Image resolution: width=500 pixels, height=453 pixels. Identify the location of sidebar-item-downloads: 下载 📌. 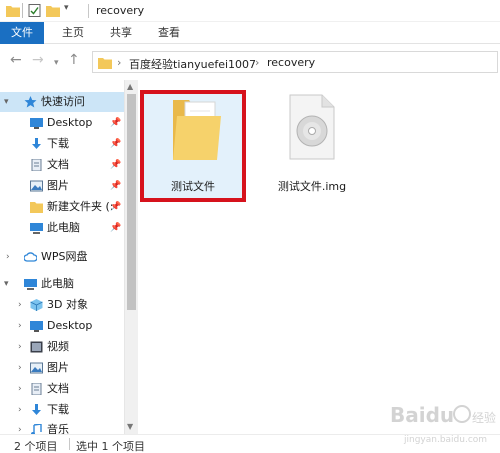
(62, 144).